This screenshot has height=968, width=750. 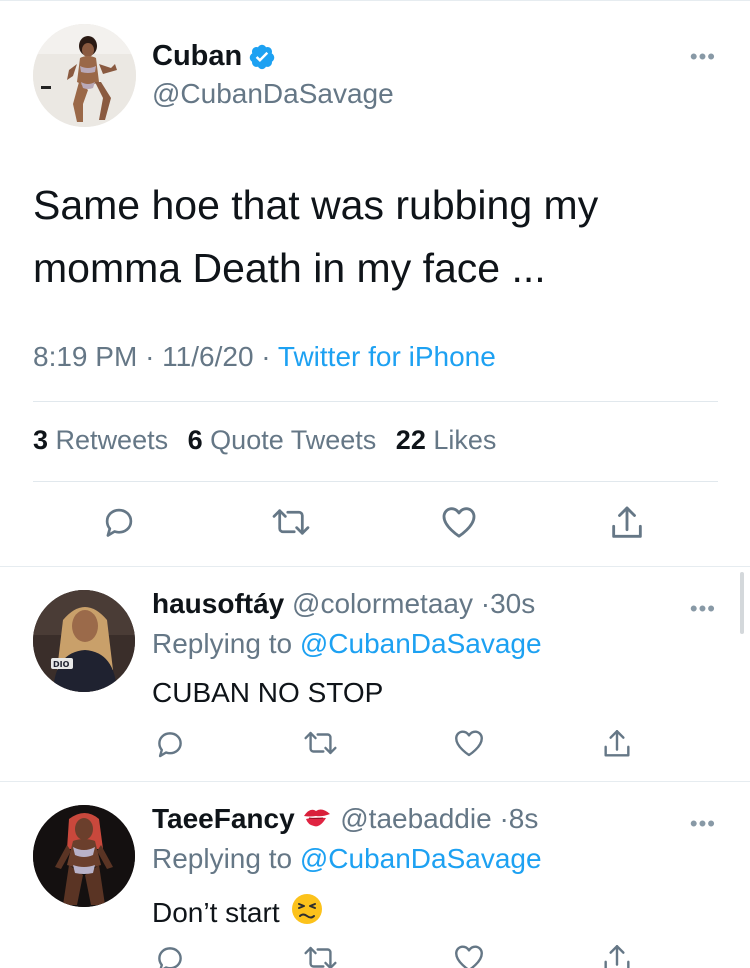 I want to click on tweet-meta: 8:19 PM · 11/6/20 · Twitter for iPhone, so click(x=264, y=357).